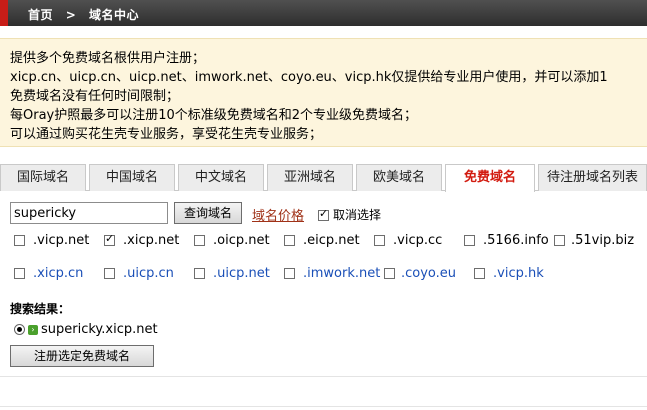  Describe the element at coordinates (278, 214) in the screenshot. I see `domain-price-link: 域名价格` at that location.